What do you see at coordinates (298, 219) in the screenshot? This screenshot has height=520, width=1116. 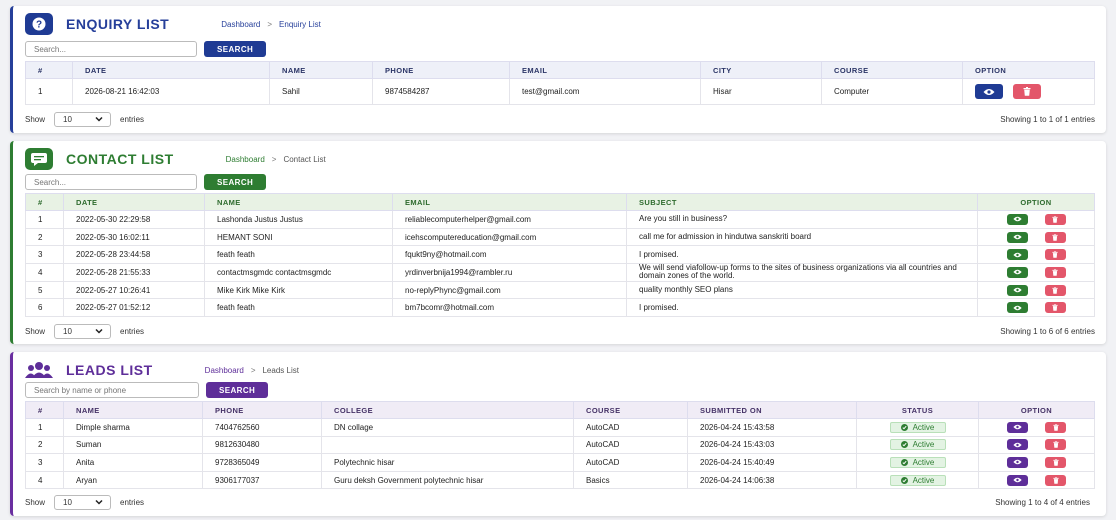 I see `row-name: Lashonda Justus Justus` at bounding box center [298, 219].